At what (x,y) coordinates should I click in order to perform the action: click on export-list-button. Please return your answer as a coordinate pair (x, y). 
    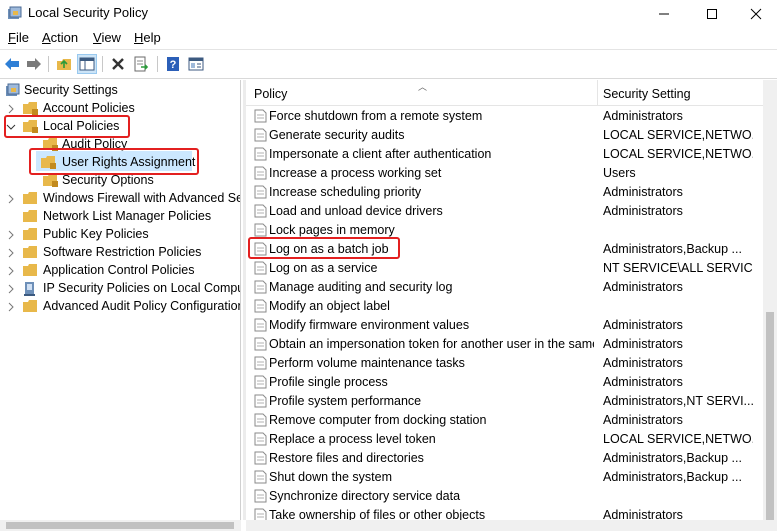
    Looking at the image, I should click on (141, 64).